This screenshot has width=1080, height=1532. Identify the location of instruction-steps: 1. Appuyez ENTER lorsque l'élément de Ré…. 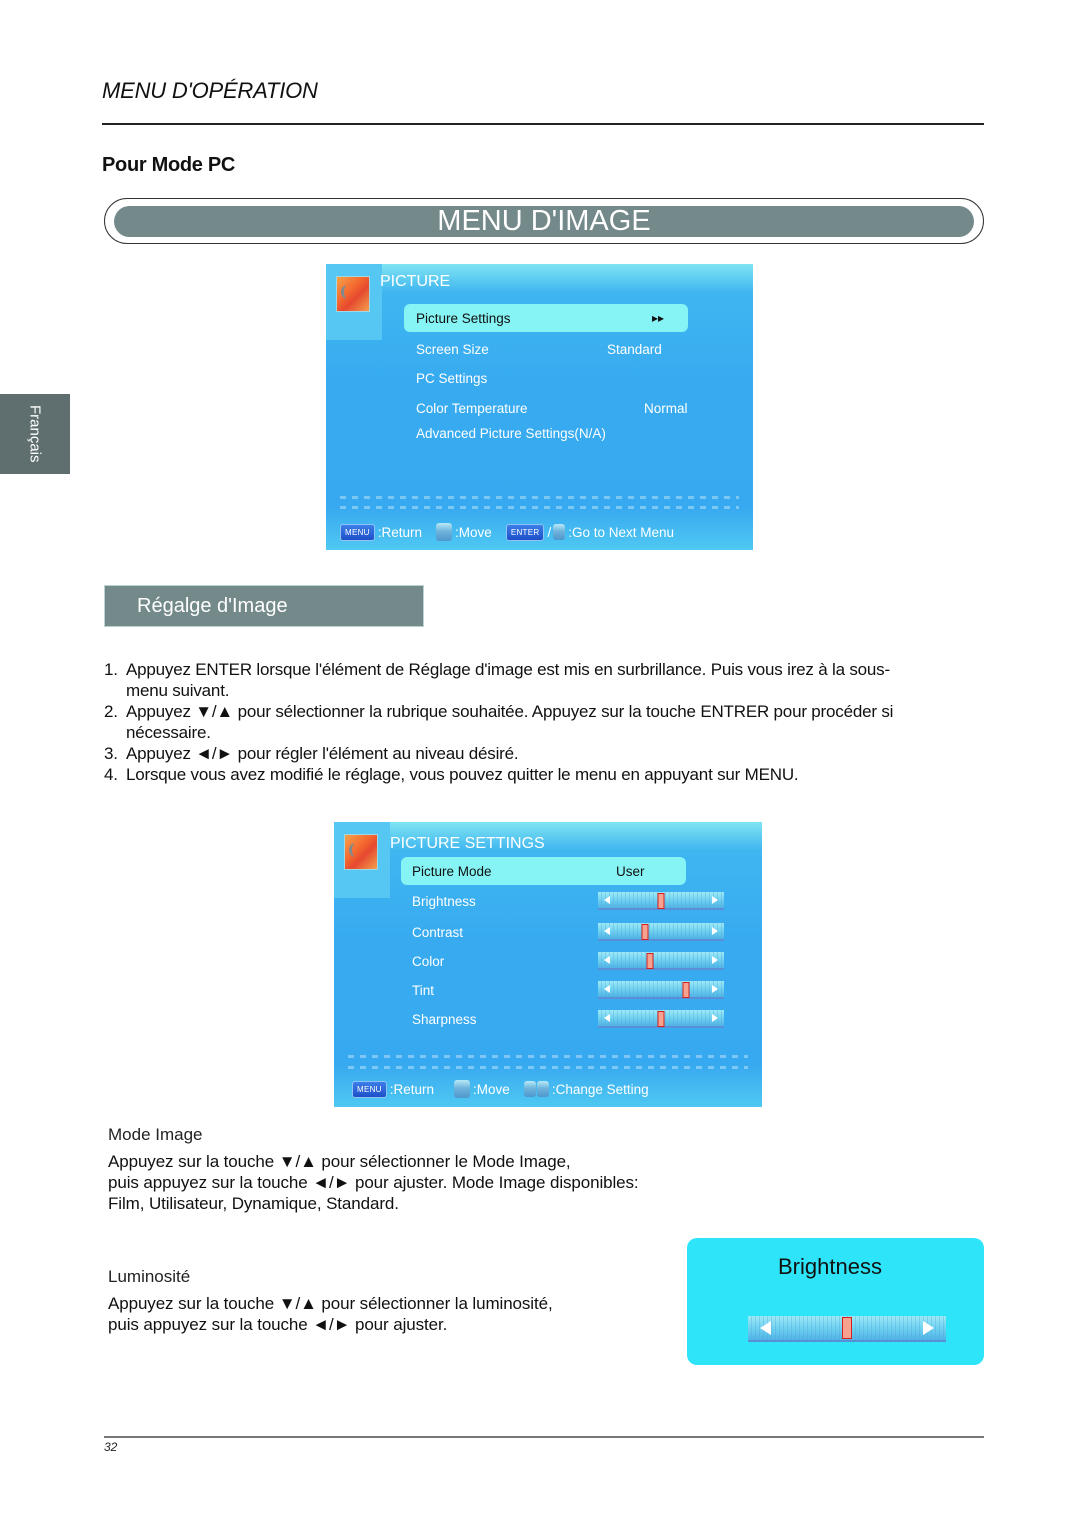
(514, 722).